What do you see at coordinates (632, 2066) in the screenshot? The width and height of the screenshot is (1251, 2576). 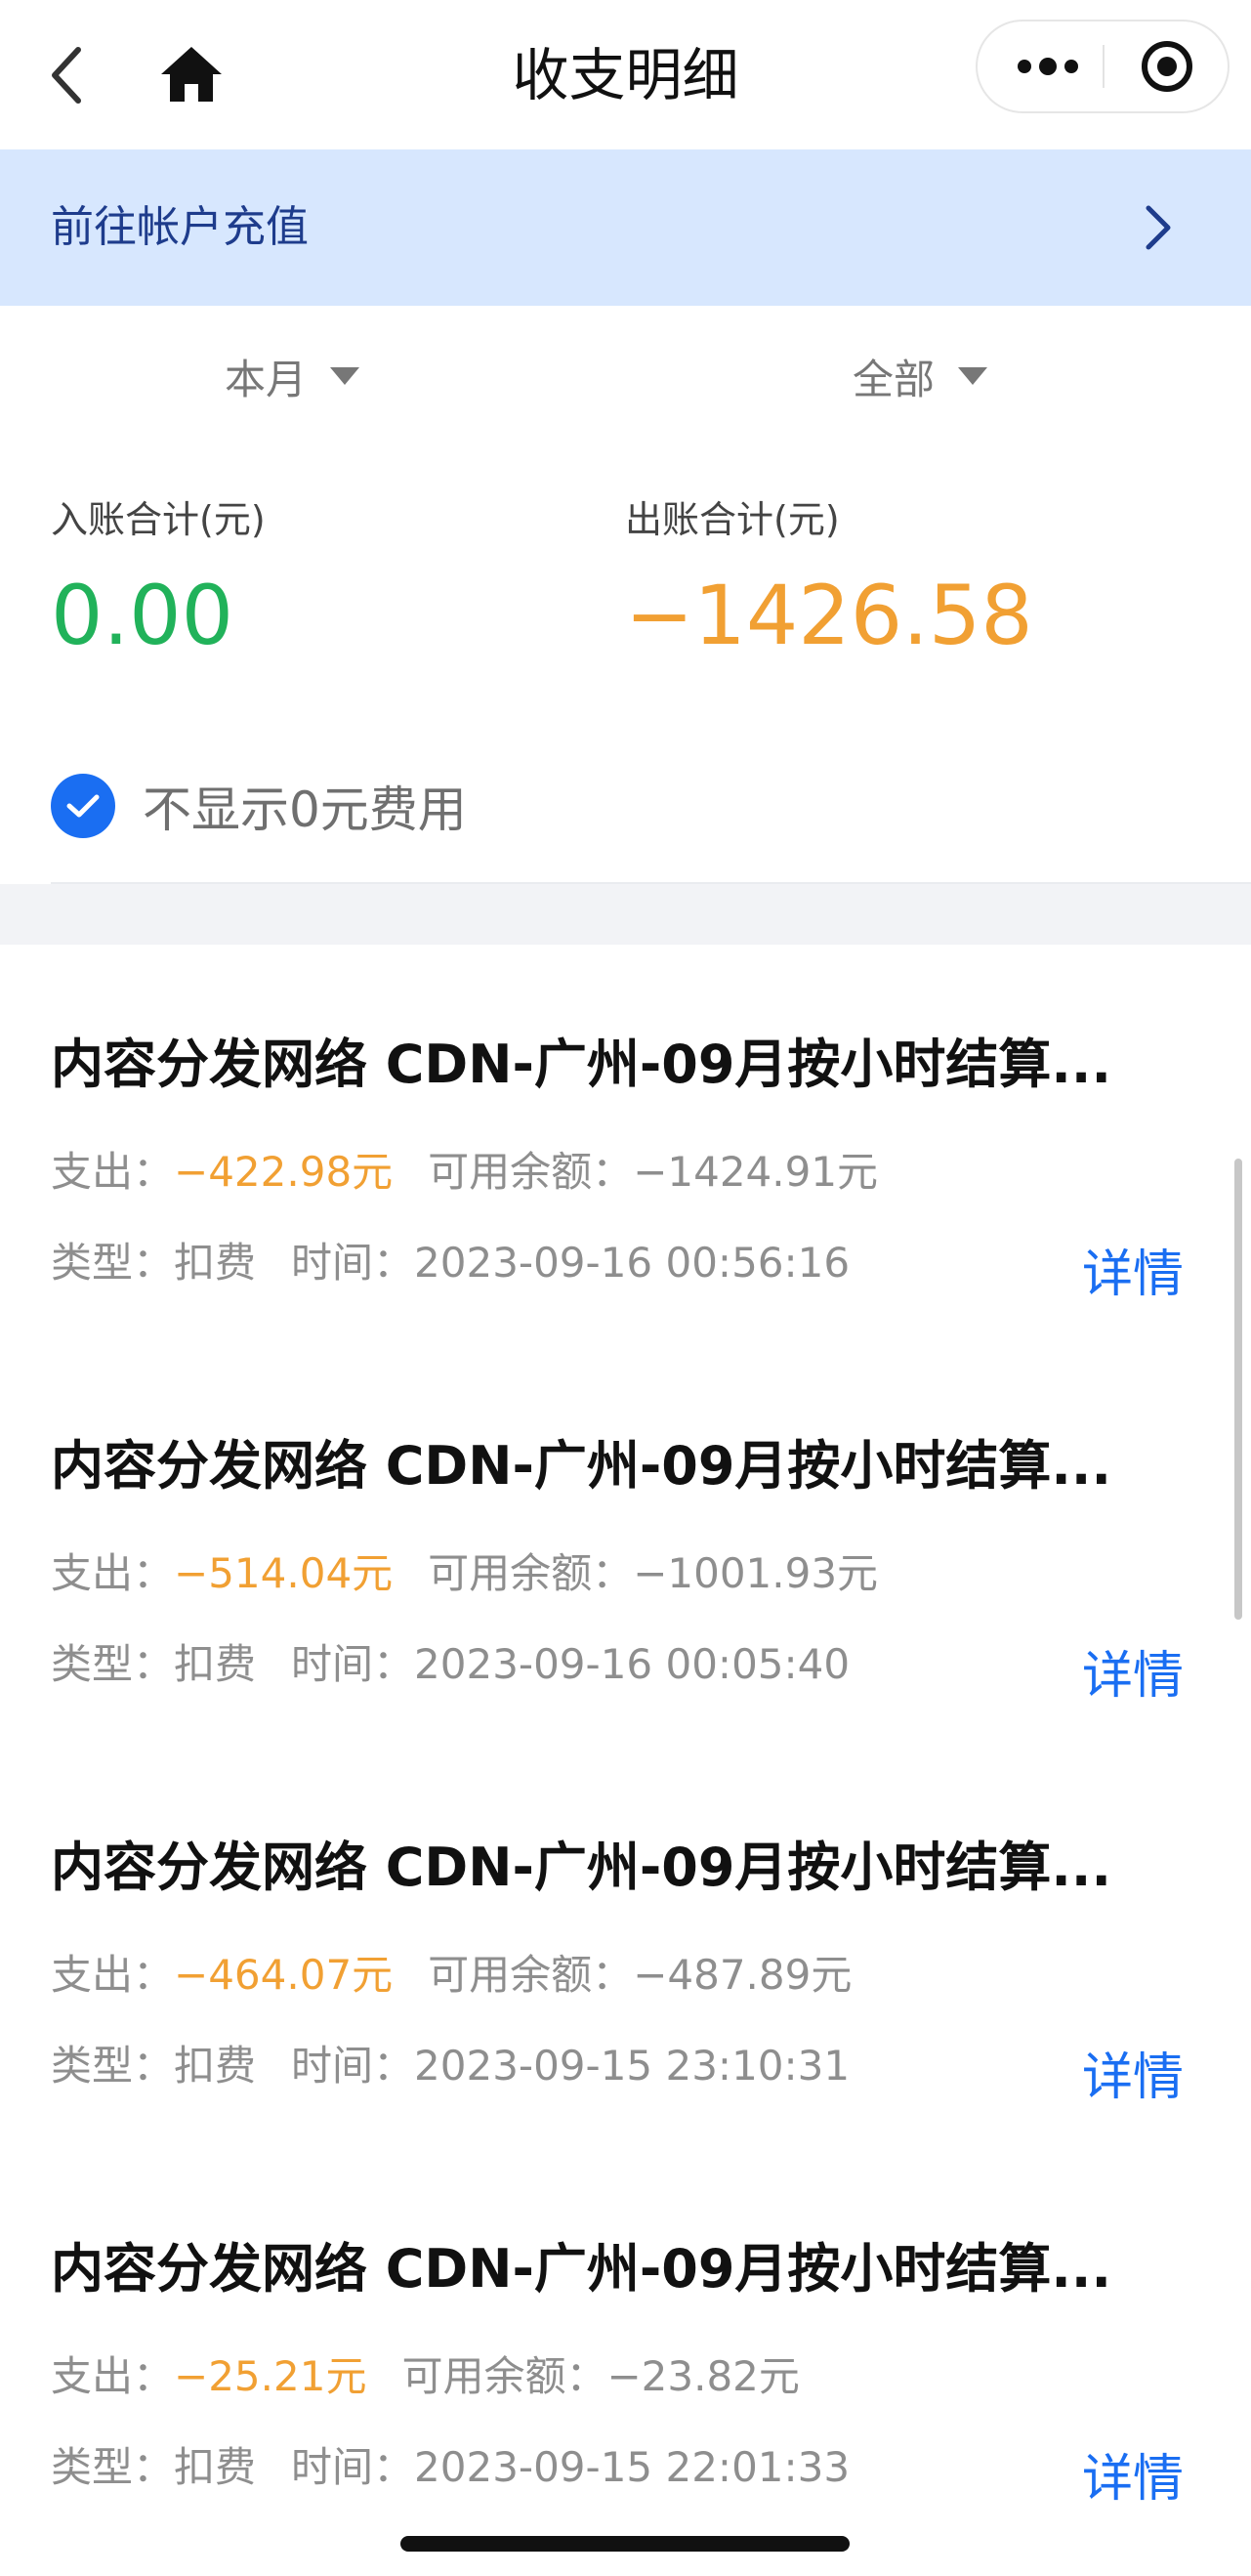 I see `time-value: 2023-09-15 23:10:31` at bounding box center [632, 2066].